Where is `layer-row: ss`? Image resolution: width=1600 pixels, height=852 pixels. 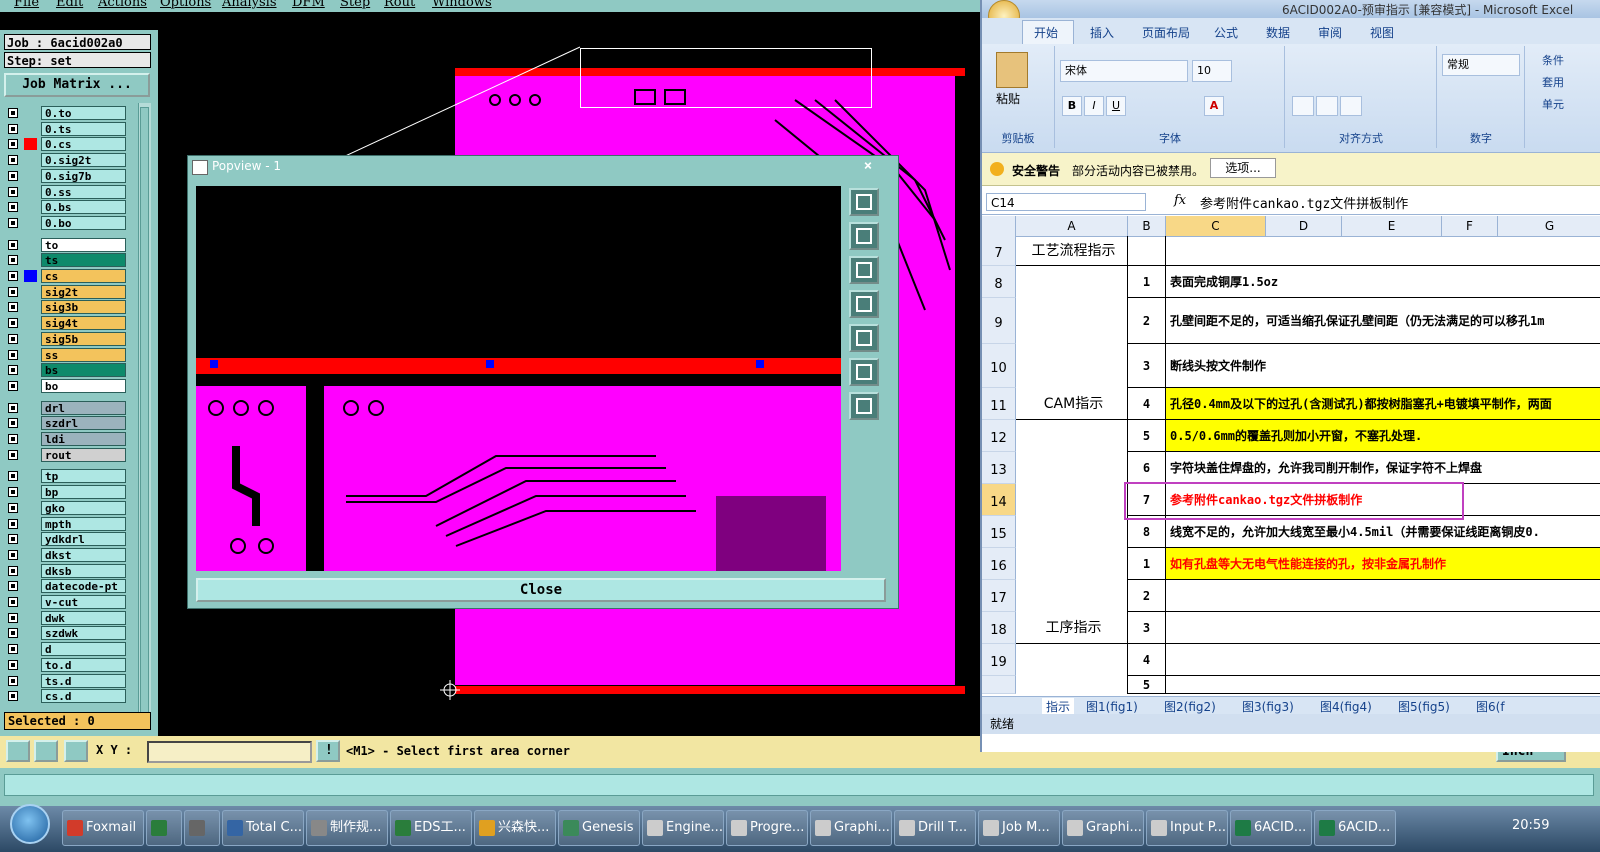
layer-row: ss is located at coordinates (65, 354).